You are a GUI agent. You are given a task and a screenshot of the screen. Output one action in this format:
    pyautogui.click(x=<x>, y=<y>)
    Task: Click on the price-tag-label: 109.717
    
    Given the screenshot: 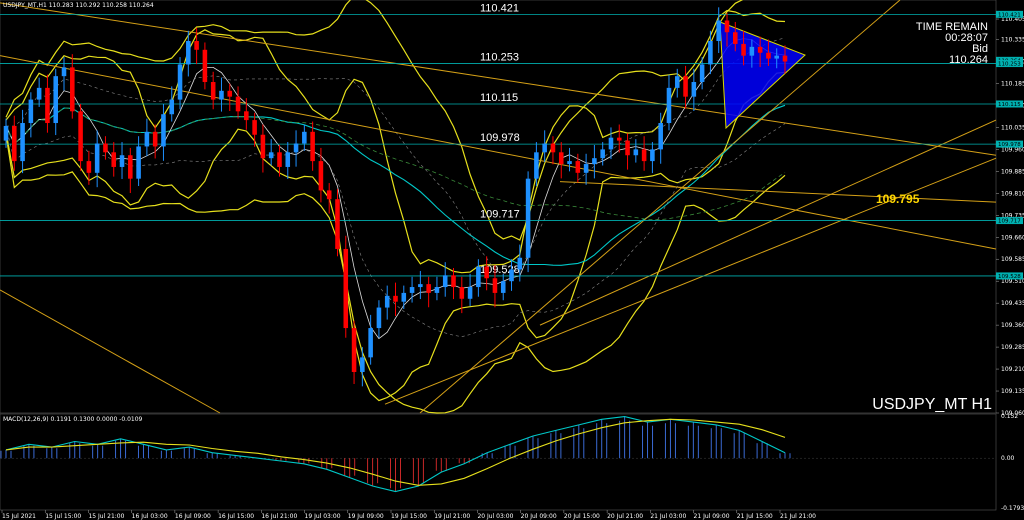 What is the action you would take?
    pyautogui.click(x=1009, y=222)
    